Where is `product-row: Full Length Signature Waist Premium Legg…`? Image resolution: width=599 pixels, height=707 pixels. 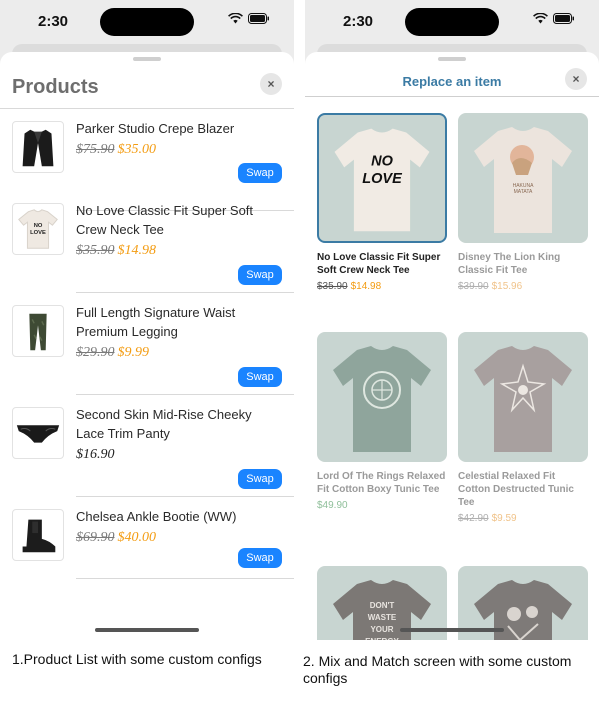 product-row: Full Length Signature Waist Premium Legg… is located at coordinates (147, 344).